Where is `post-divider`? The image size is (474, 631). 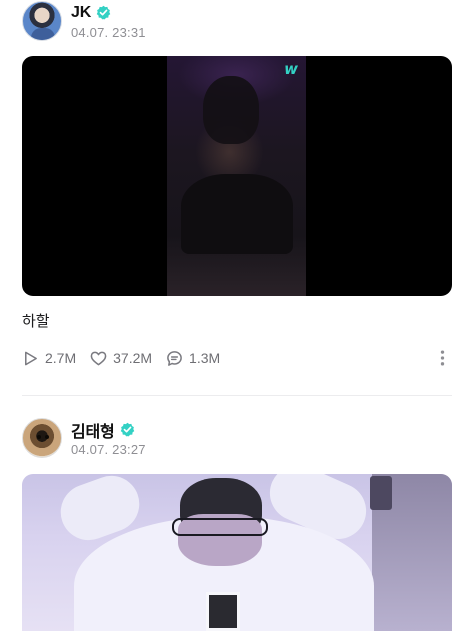
post-divider is located at coordinates (237, 395).